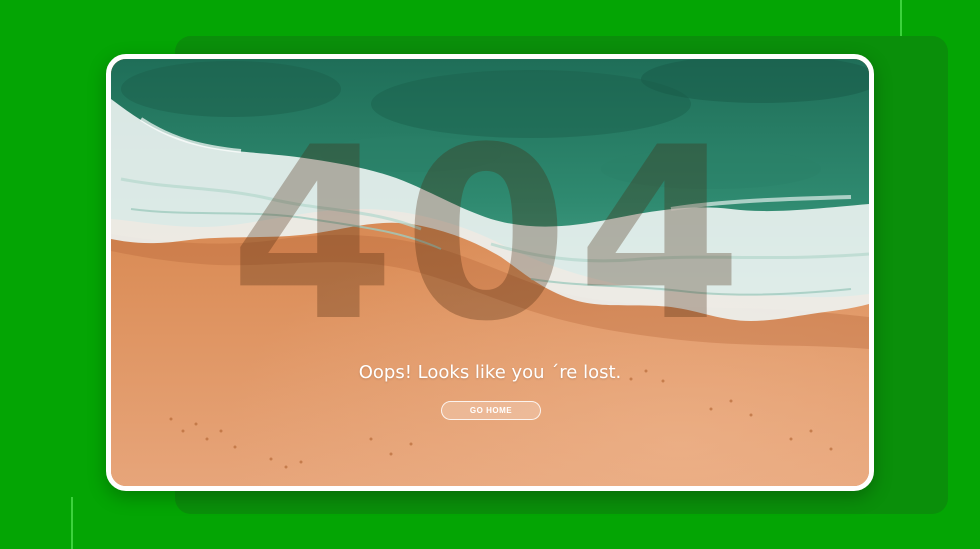 This screenshot has height=549, width=980. What do you see at coordinates (72, 523) in the screenshot?
I see `decorative-line-bottom` at bounding box center [72, 523].